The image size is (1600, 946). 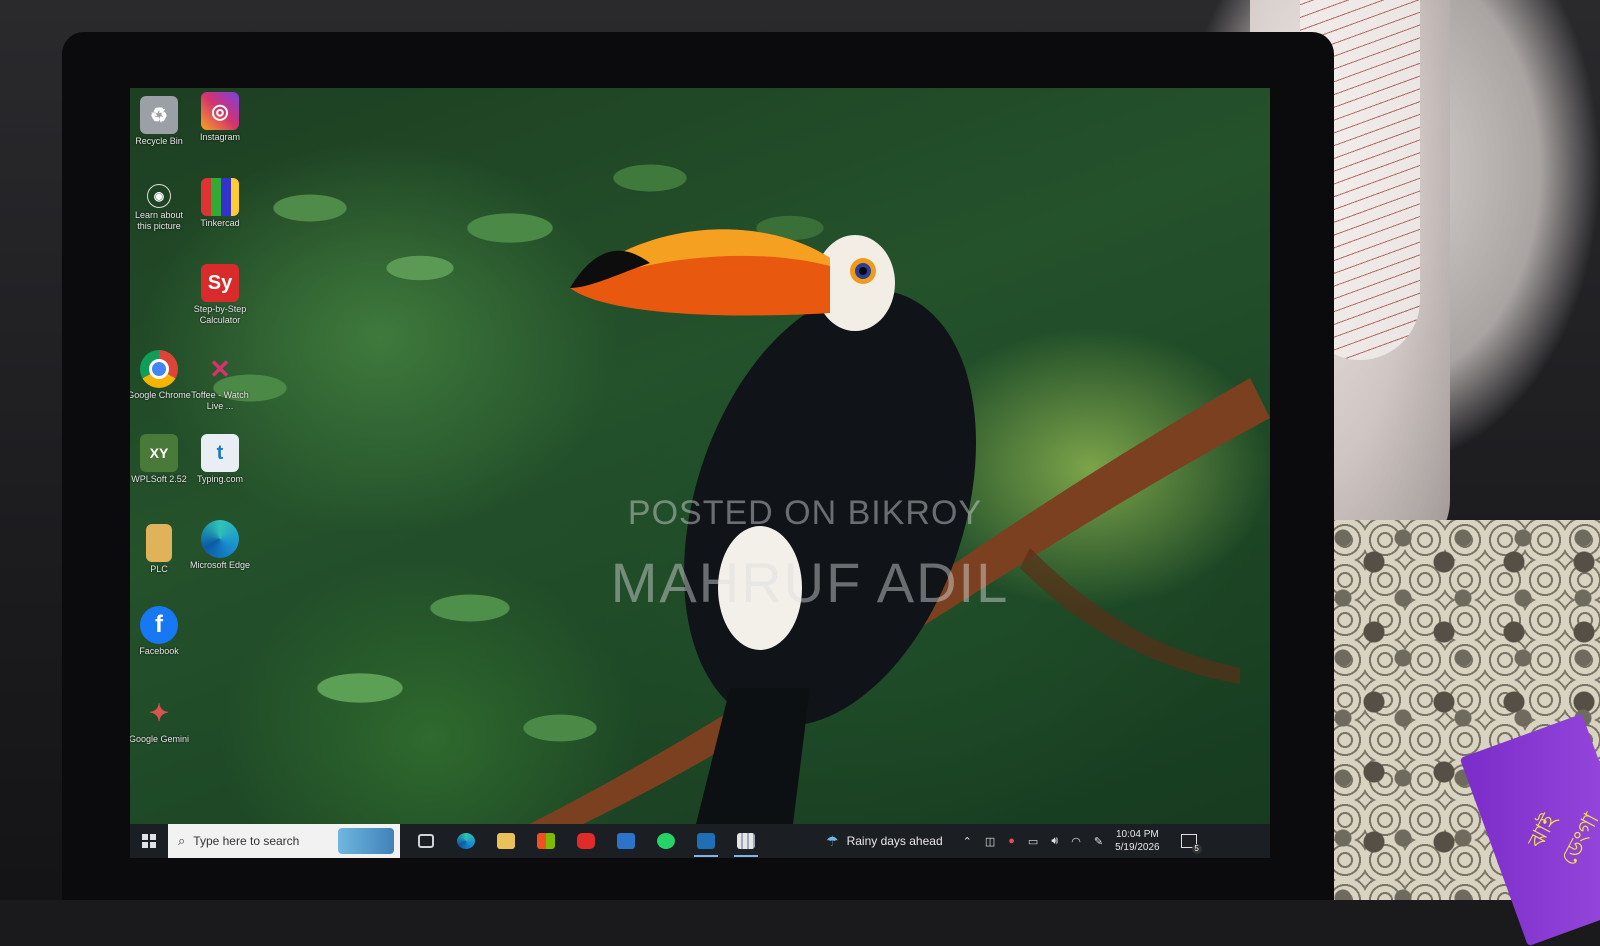 What do you see at coordinates (1076, 841) in the screenshot?
I see `wifi-icon: ◠` at bounding box center [1076, 841].